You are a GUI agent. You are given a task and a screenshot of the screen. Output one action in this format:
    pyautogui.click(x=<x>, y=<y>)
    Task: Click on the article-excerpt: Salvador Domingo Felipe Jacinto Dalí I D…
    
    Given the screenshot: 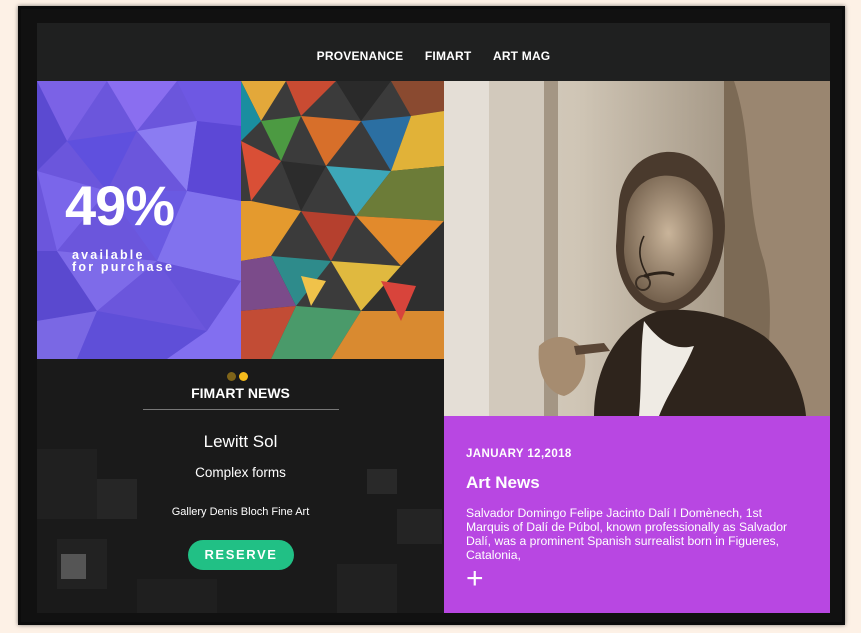 What is the action you would take?
    pyautogui.click(x=627, y=534)
    